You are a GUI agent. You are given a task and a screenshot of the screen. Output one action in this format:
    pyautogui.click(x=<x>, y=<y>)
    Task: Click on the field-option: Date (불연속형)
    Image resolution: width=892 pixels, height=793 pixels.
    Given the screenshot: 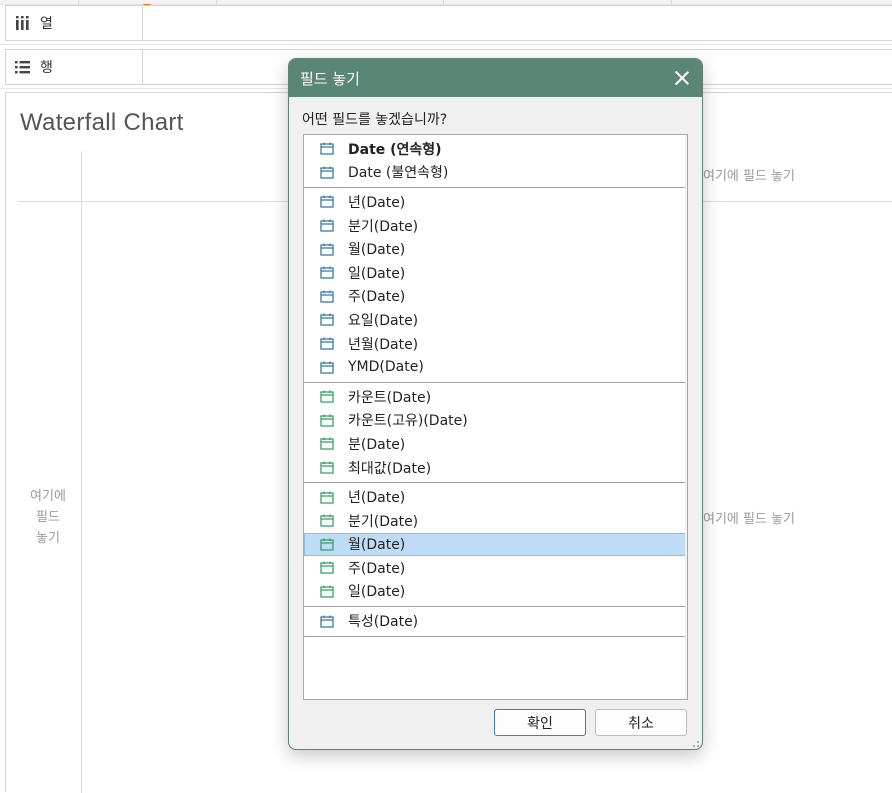 What is the action you would take?
    pyautogui.click(x=495, y=173)
    